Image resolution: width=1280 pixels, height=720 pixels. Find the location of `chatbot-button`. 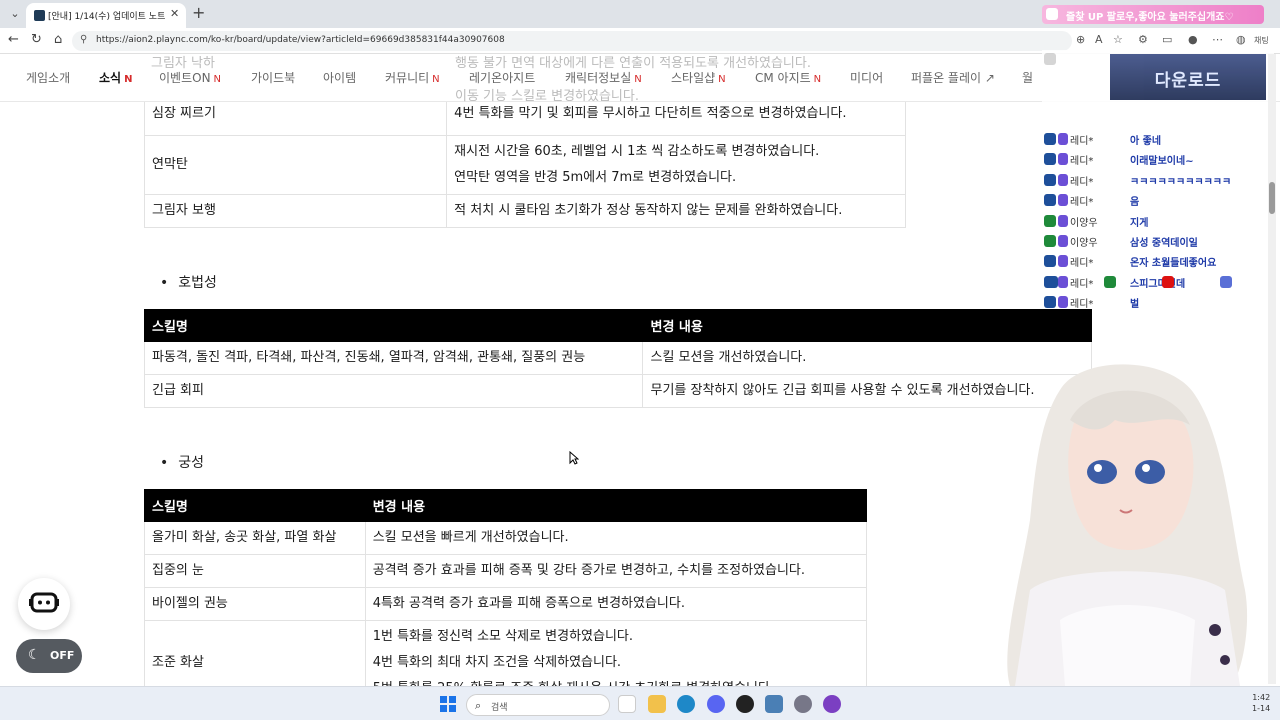

chatbot-button is located at coordinates (44, 604).